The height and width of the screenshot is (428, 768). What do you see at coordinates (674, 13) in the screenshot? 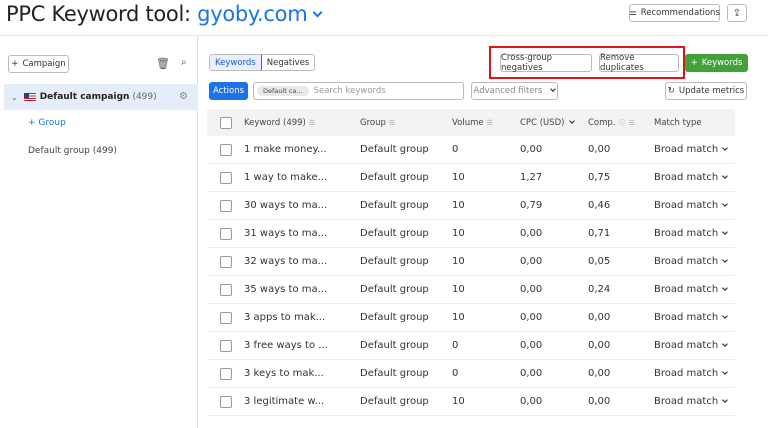
I see `recommendations-button: ⚌ Recommendations` at bounding box center [674, 13].